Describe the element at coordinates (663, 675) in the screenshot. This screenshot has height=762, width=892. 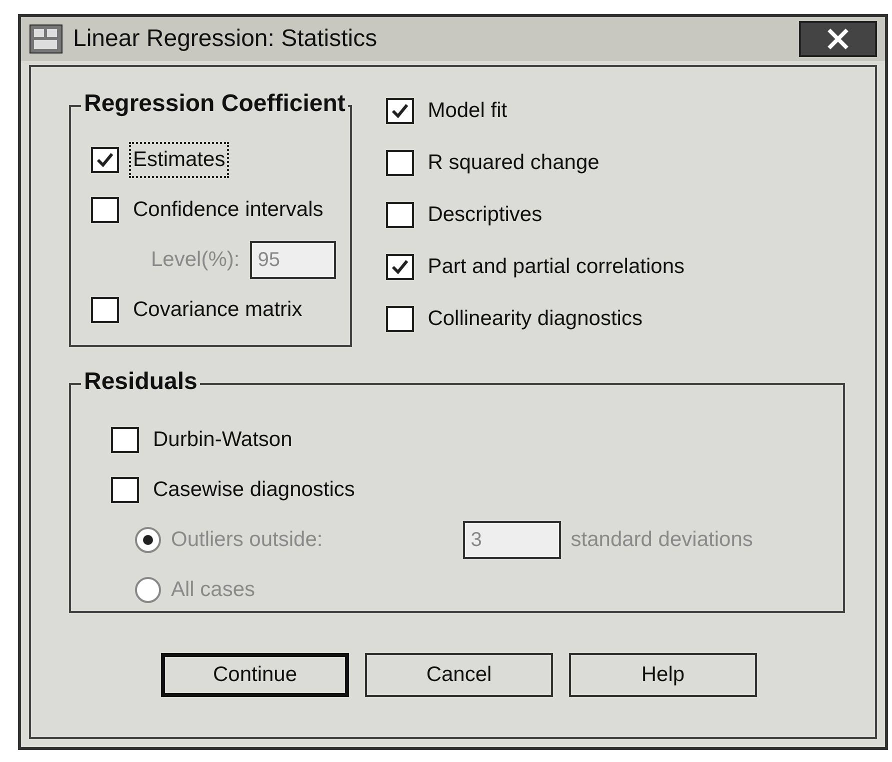
I see `dialog-button: Help` at that location.